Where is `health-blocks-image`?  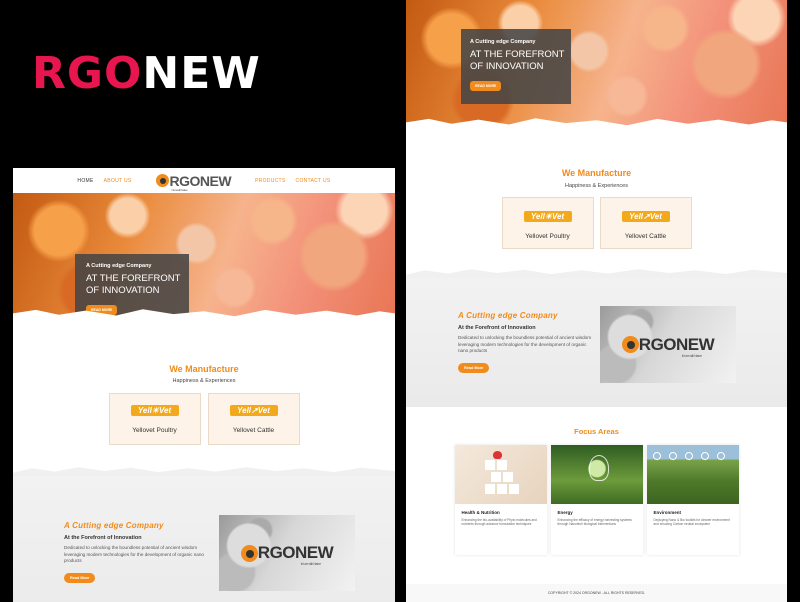 health-blocks-image is located at coordinates (500, 474).